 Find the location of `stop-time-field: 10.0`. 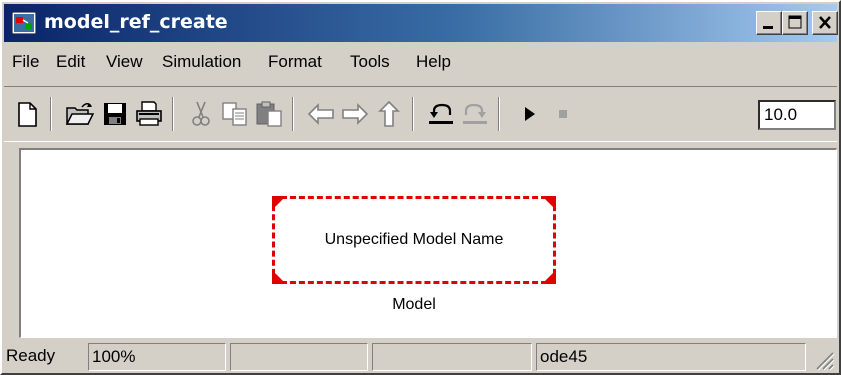

stop-time-field: 10.0 is located at coordinates (797, 115).